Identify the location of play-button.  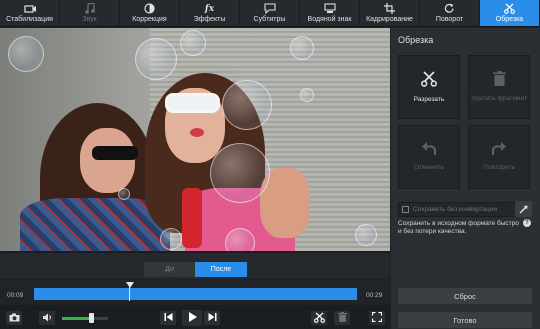
(192, 318).